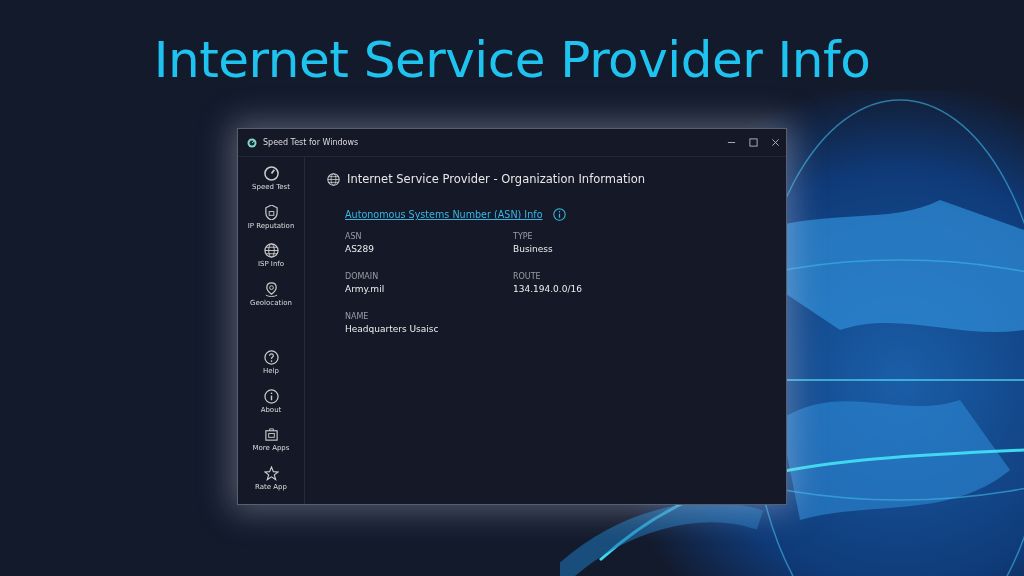  I want to click on field-value: AS289, so click(360, 249).